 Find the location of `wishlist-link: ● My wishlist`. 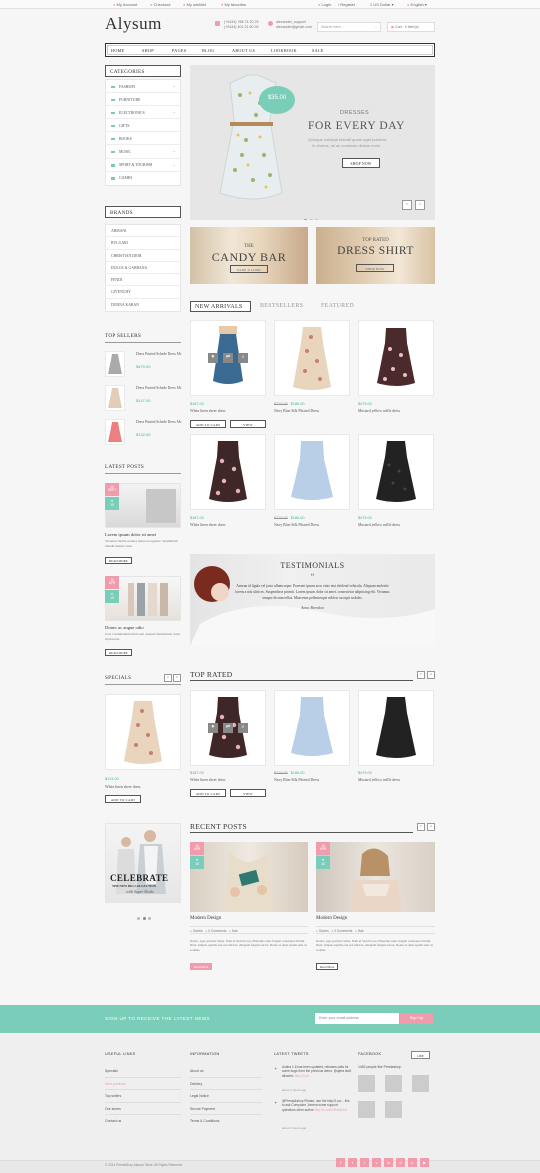

wishlist-link: ● My wishlist is located at coordinates (194, 4).